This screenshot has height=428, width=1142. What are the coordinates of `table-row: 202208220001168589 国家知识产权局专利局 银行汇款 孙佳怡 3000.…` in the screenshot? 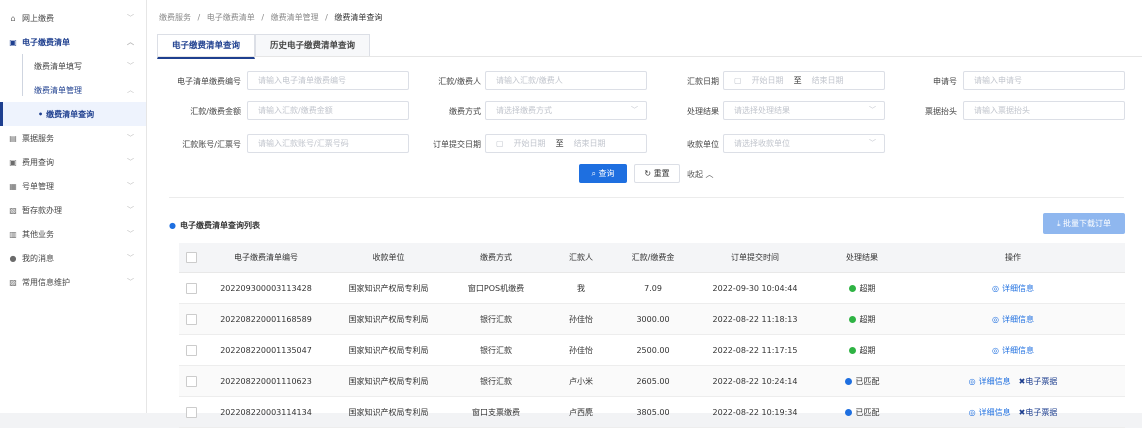 It's located at (652, 319).